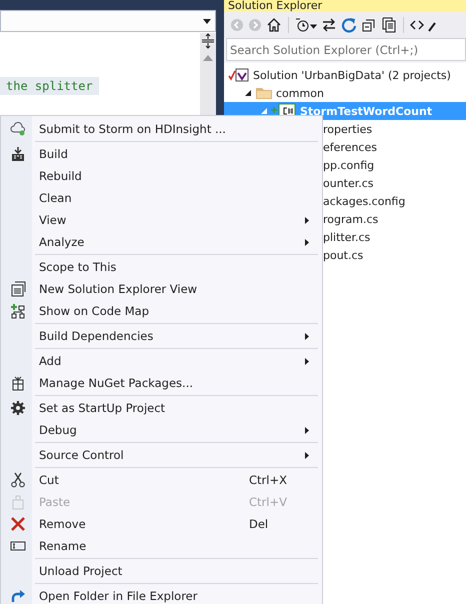 The width and height of the screenshot is (466, 604). What do you see at coordinates (161, 594) in the screenshot?
I see `menu-item: Open Folder in File Explorer` at bounding box center [161, 594].